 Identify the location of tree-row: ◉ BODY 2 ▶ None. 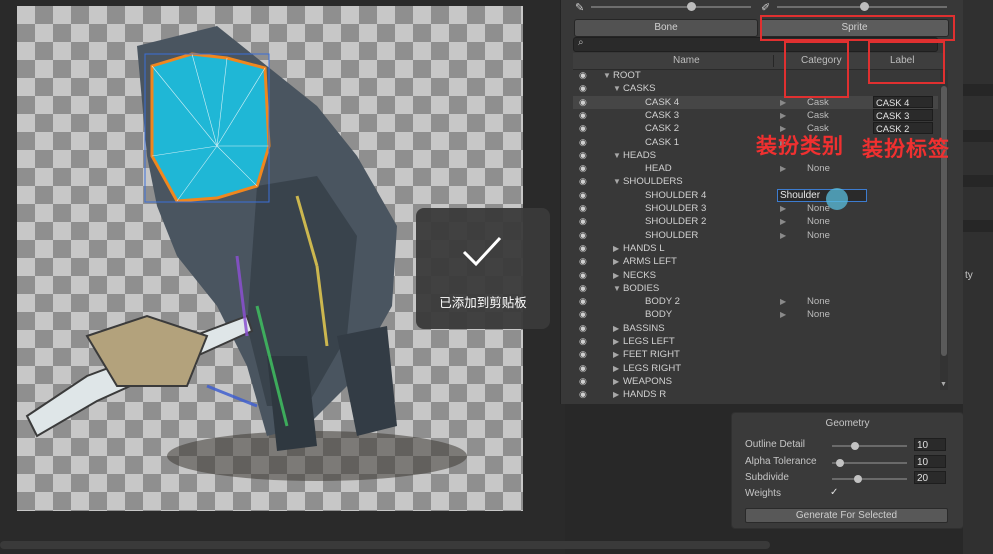
(755, 301).